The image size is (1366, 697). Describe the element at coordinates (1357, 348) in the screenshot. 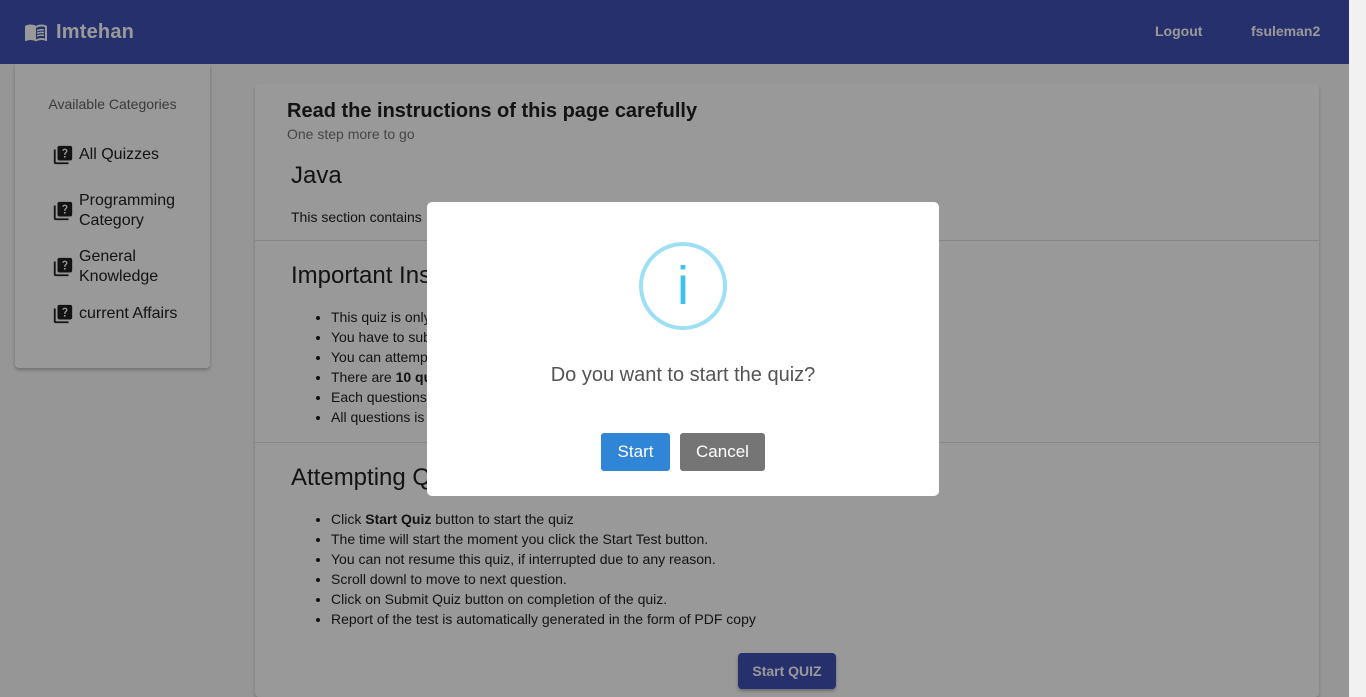

I see `page-scrollbar` at that location.